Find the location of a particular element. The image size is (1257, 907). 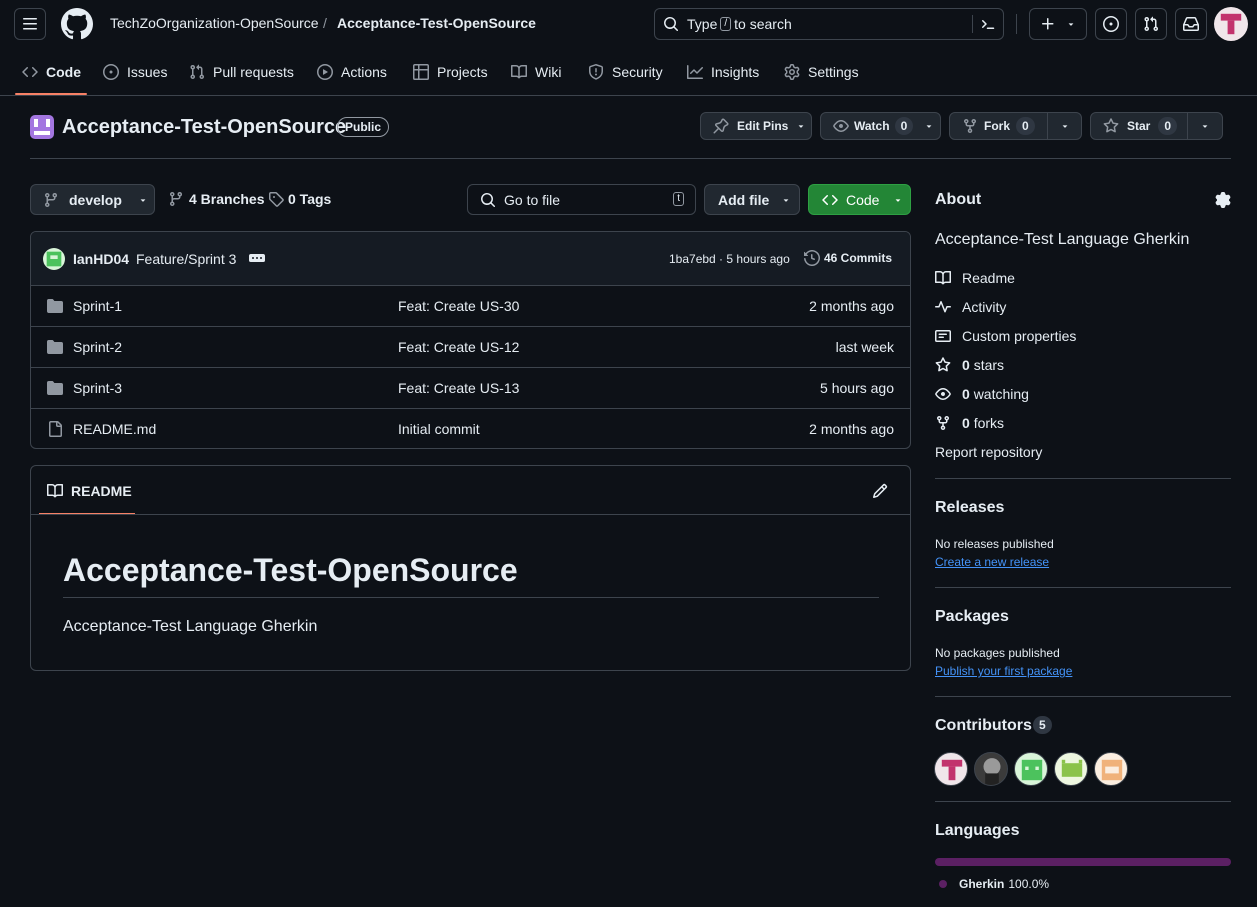

table-row: Sprint-1 Feat: Create US-30 2 months ago is located at coordinates (470, 305).